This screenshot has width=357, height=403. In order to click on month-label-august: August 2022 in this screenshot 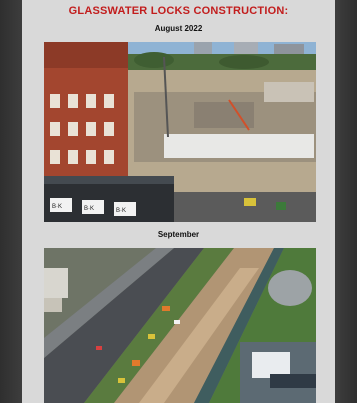, I will do `click(178, 28)`.